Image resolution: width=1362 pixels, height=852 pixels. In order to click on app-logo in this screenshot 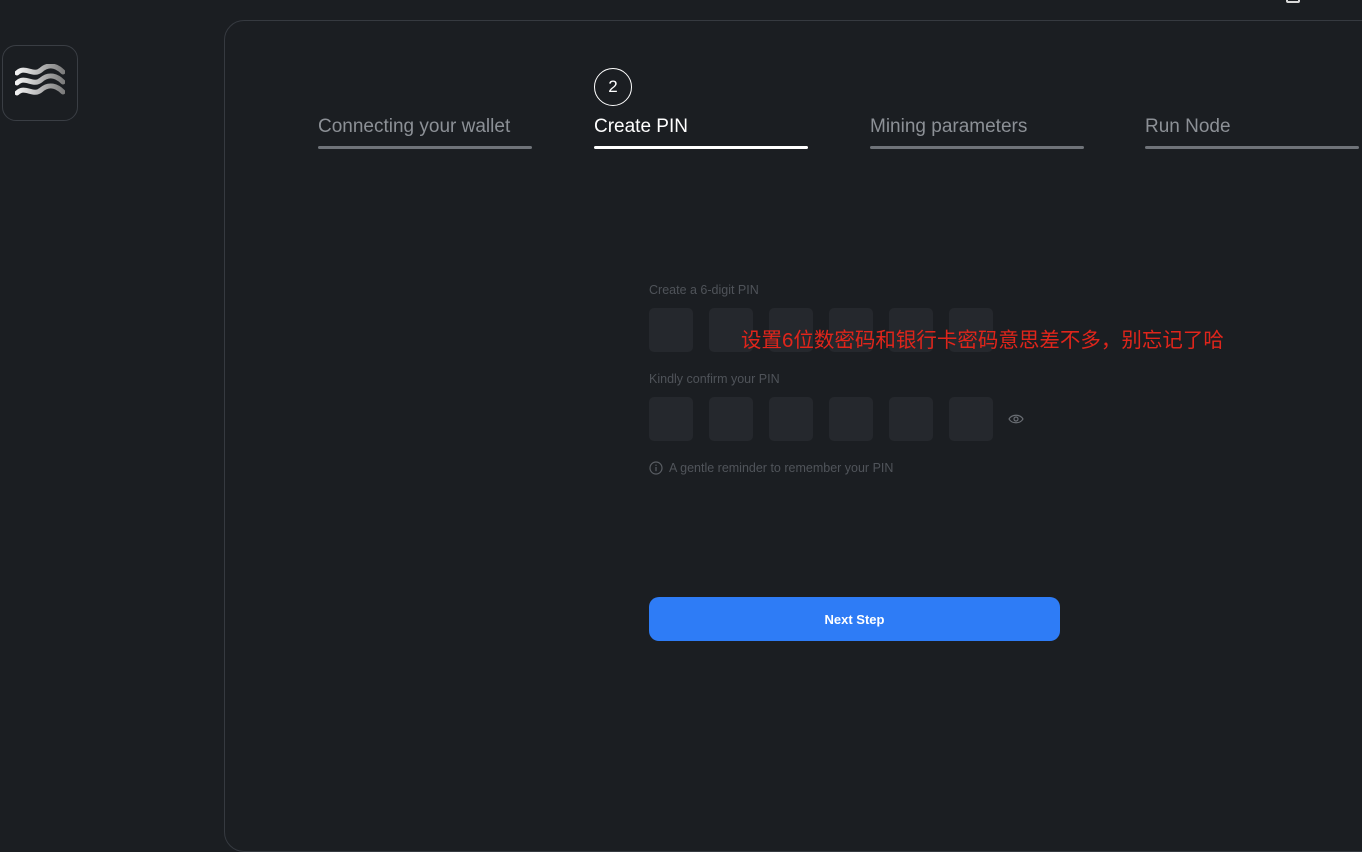, I will do `click(40, 83)`.